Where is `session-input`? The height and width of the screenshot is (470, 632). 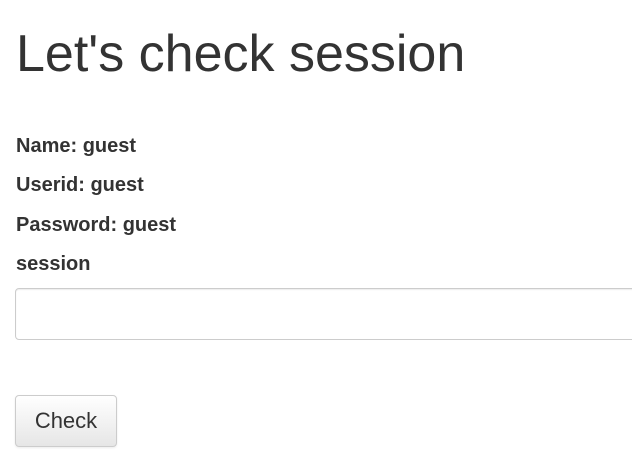 session-input is located at coordinates (323, 314).